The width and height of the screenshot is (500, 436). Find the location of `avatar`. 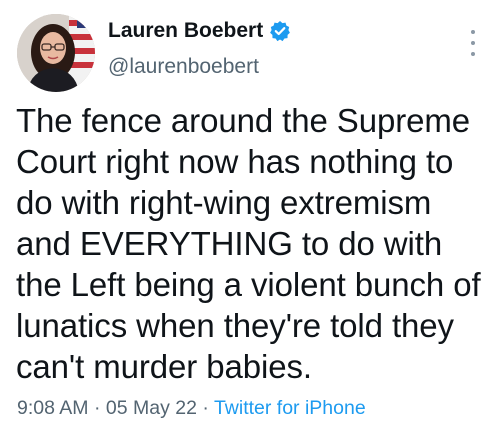

avatar is located at coordinates (56, 53).